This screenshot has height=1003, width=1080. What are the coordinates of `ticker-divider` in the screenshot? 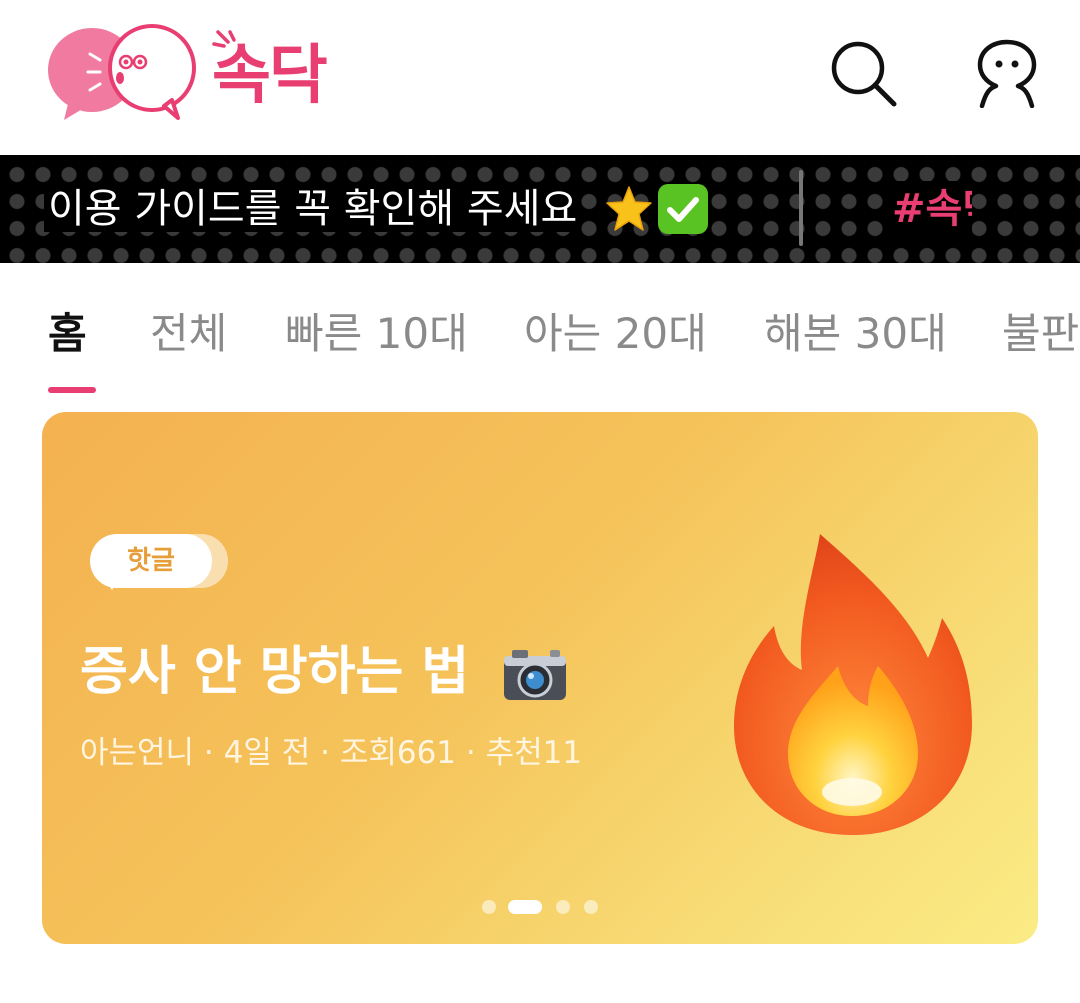 It's located at (801, 208).